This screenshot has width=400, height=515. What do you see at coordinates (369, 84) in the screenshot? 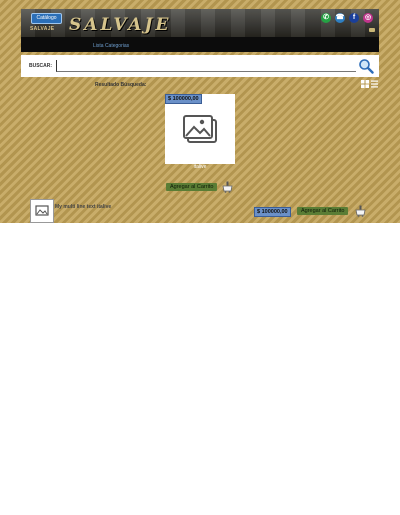
I see `view-toggle` at bounding box center [369, 84].